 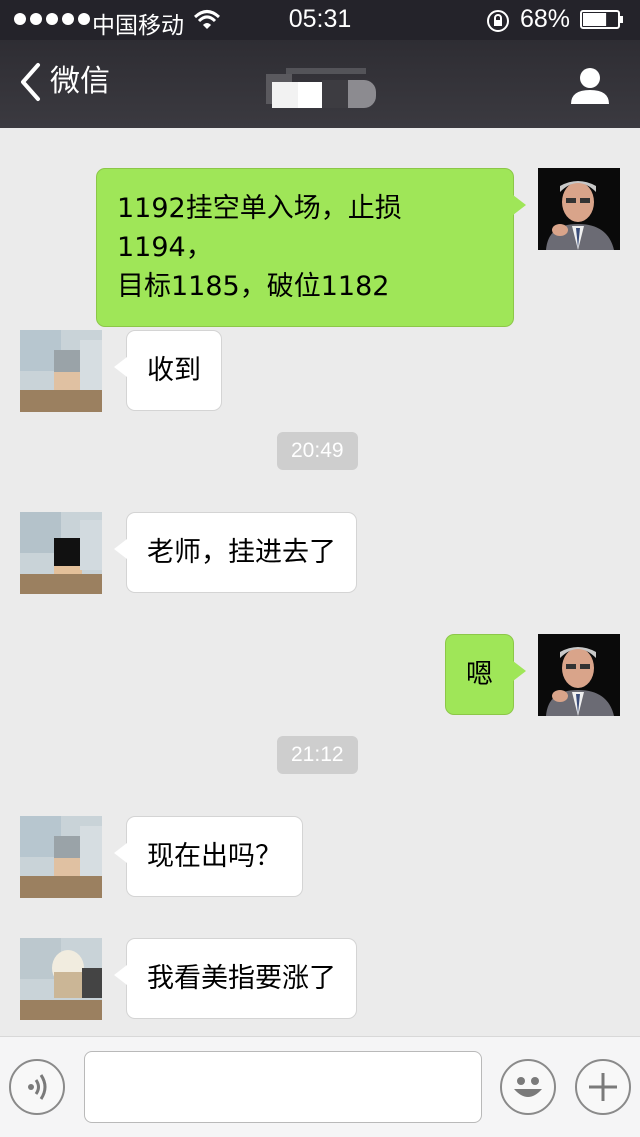 I want to click on message-text-line: 老师，挂进去了, so click(x=241, y=552).